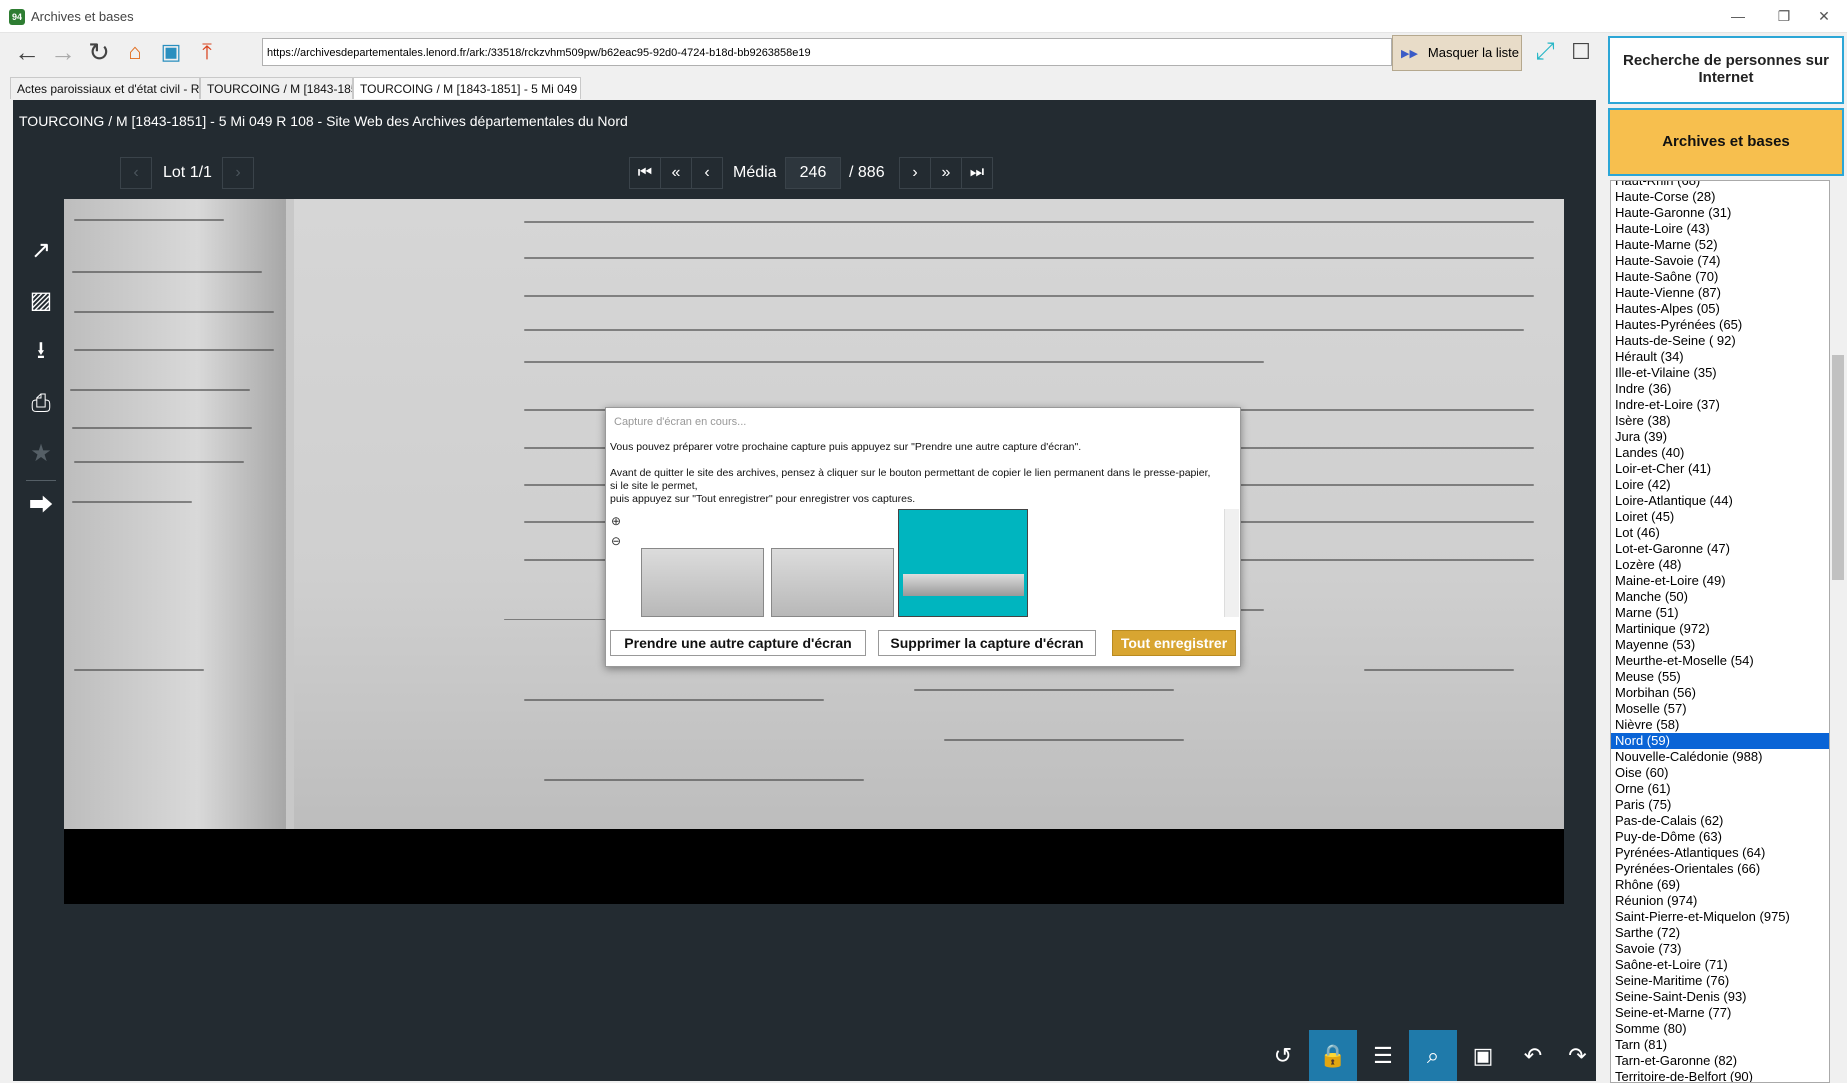 This screenshot has width=1847, height=1083. Describe the element at coordinates (946, 173) in the screenshot. I see `next-ten-button: »` at that location.